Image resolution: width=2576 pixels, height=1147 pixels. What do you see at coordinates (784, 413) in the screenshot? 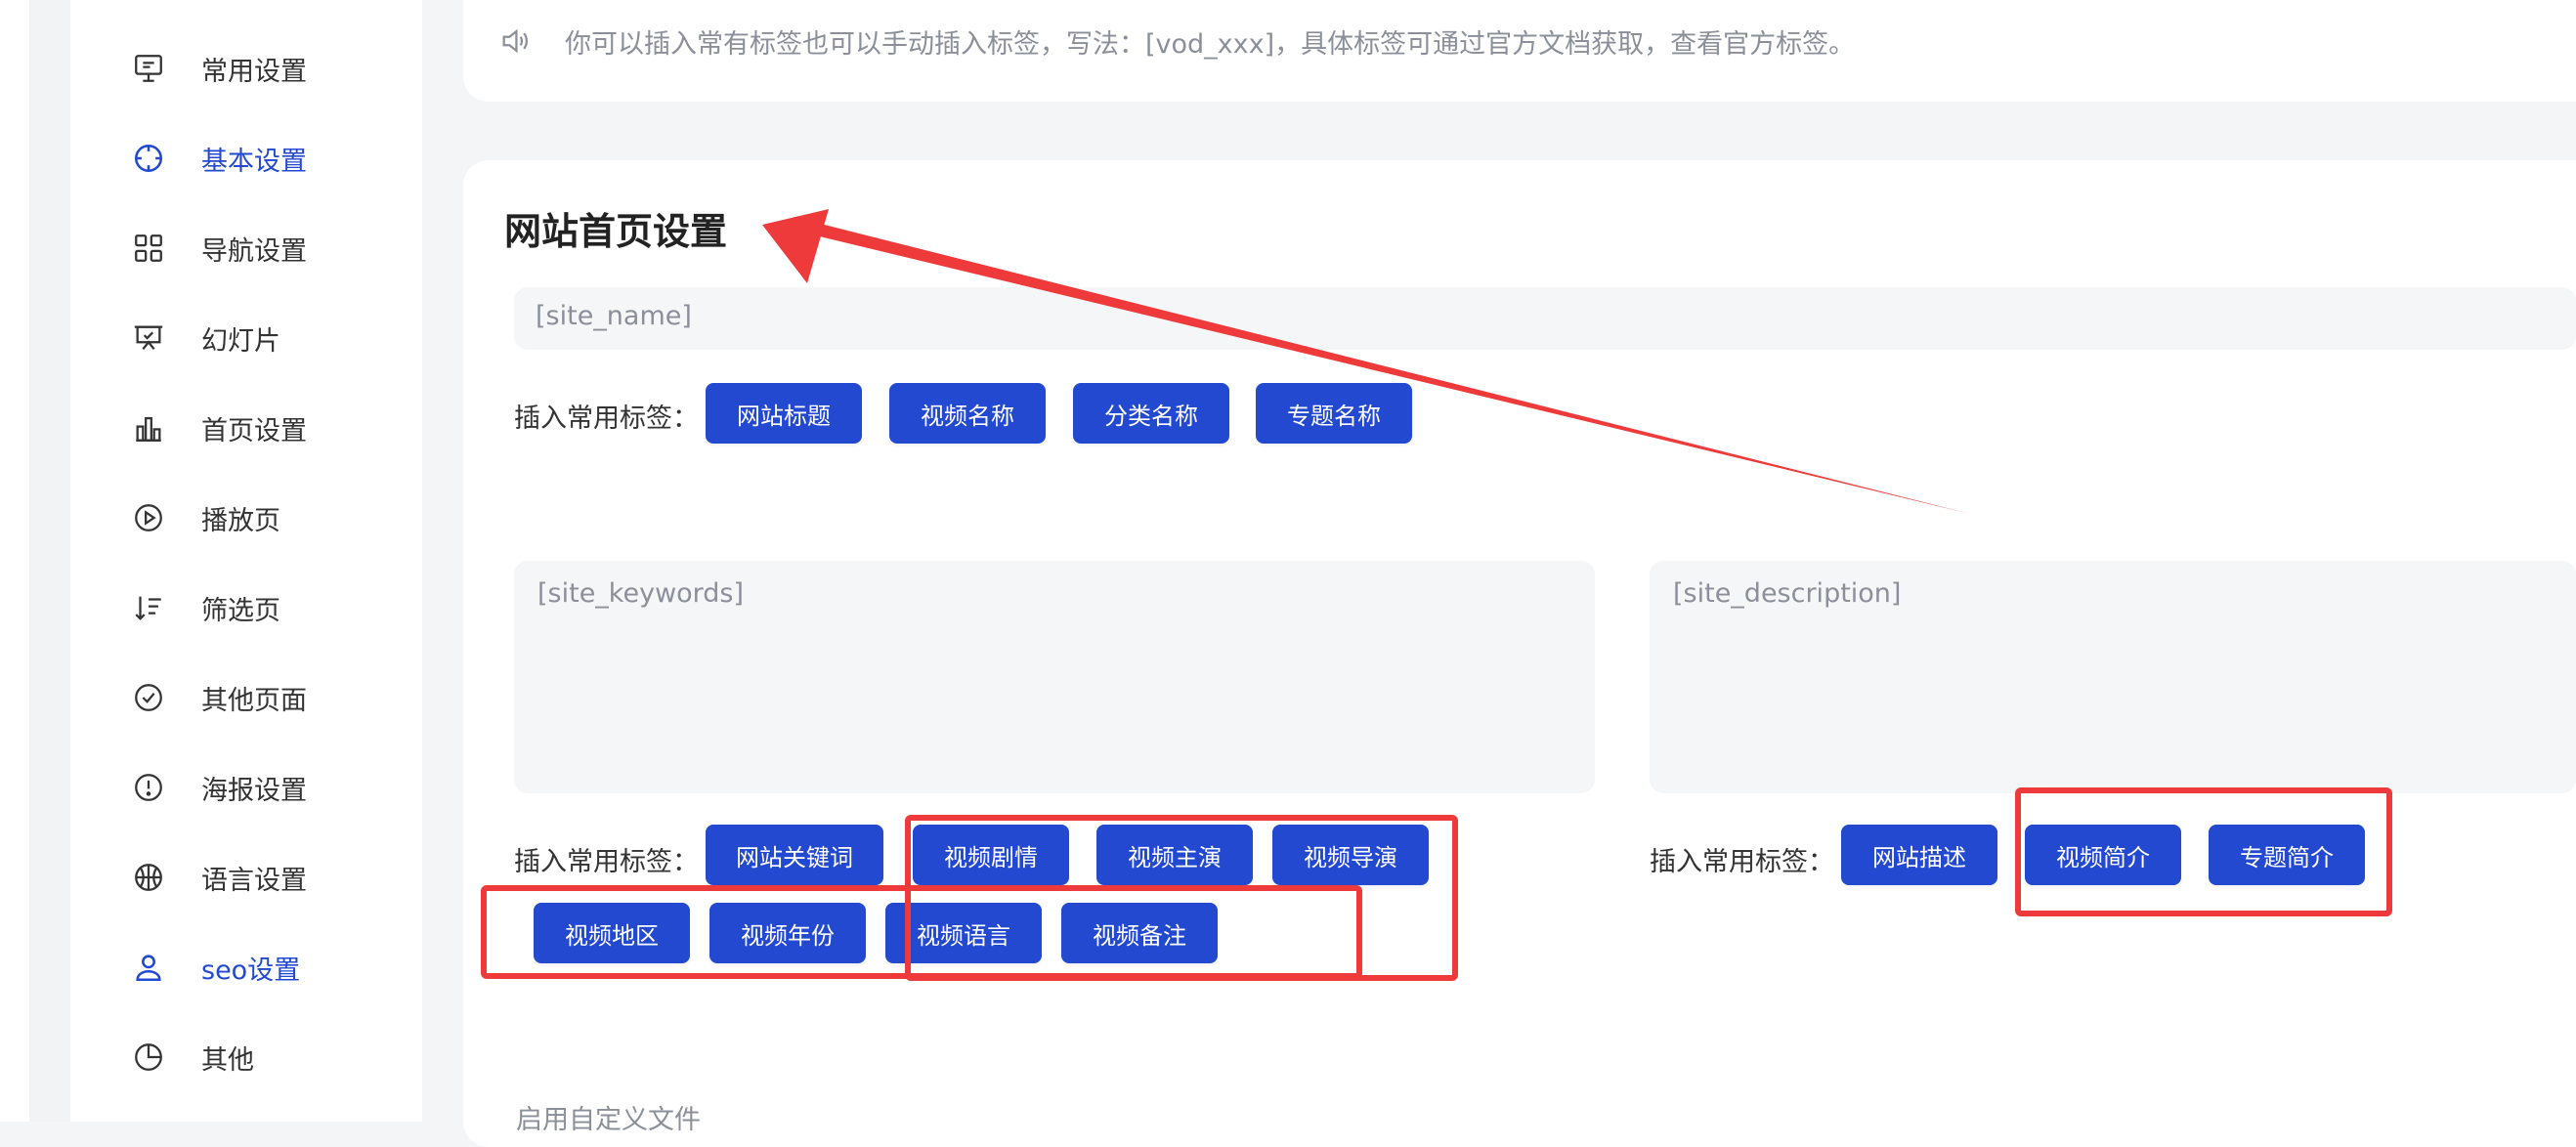
I see `tag-site-title-button: 网站标题` at bounding box center [784, 413].